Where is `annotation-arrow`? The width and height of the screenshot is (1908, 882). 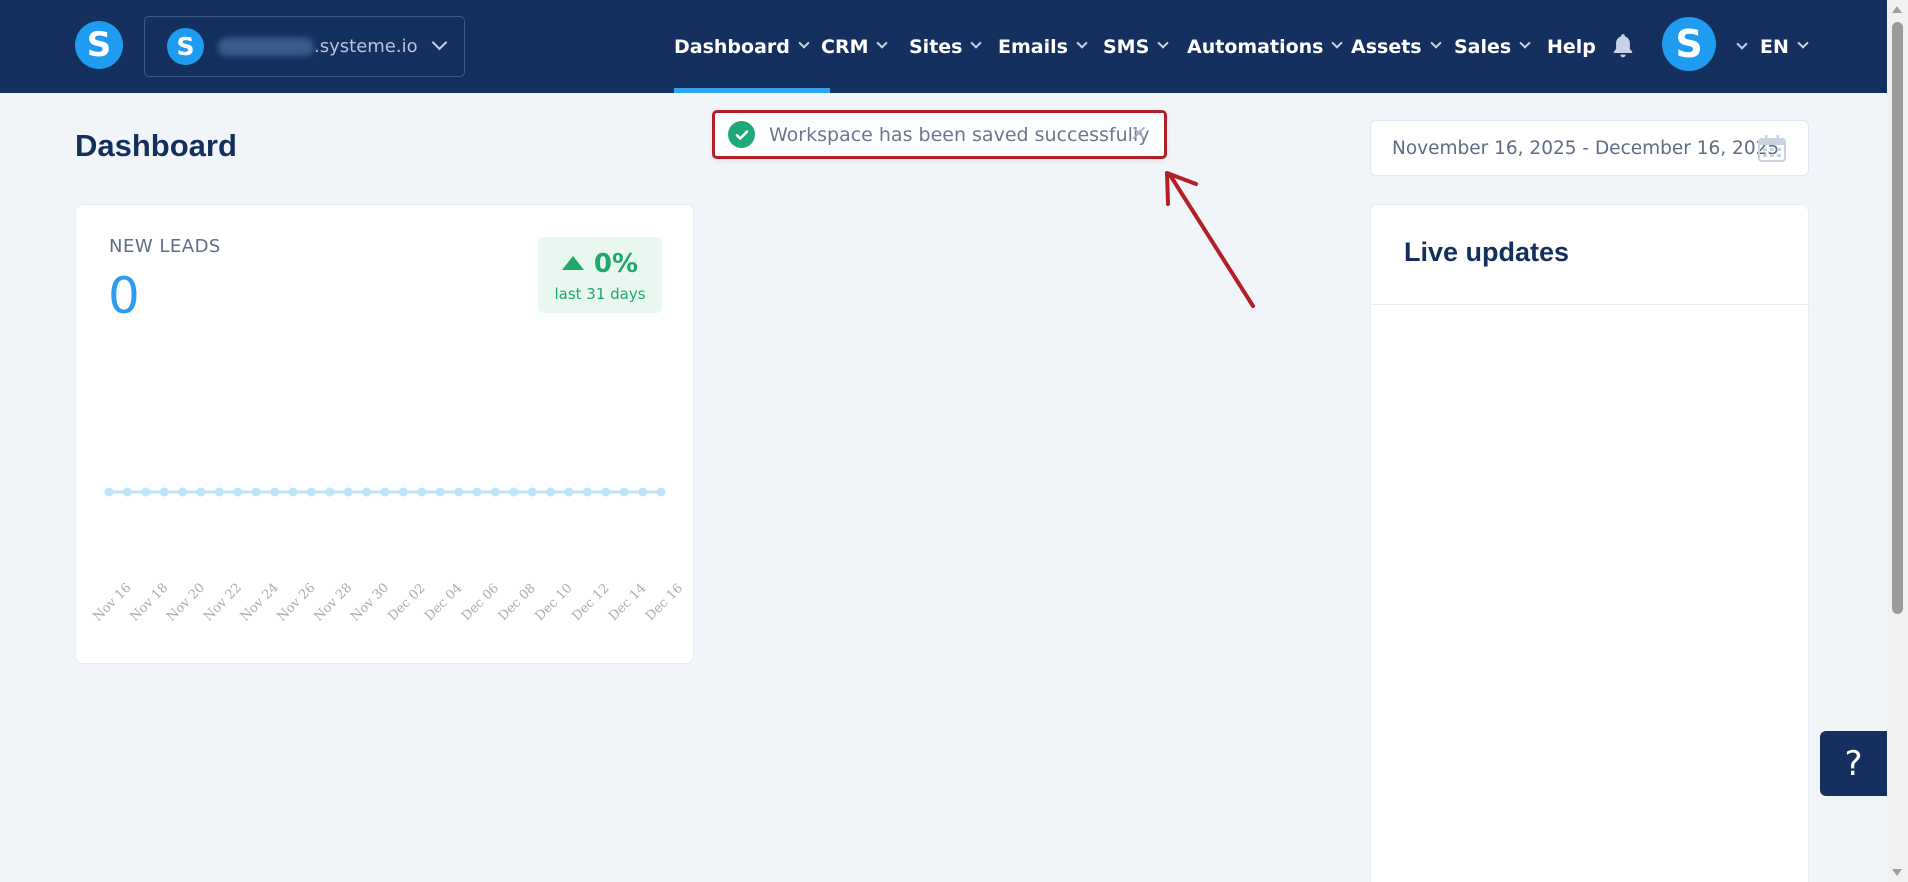 annotation-arrow is located at coordinates (1210, 239).